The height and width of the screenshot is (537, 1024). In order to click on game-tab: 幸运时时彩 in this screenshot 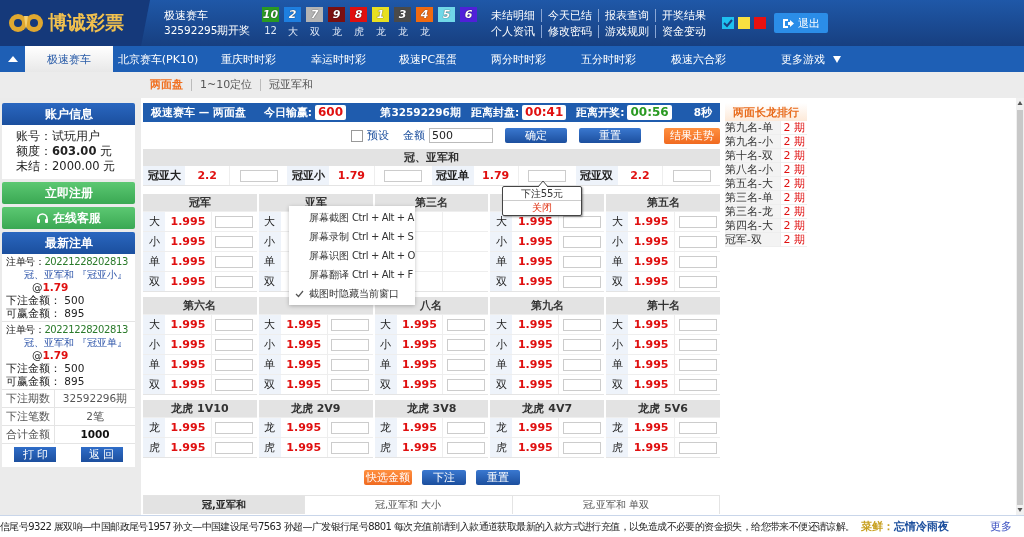, I will do `click(338, 59)`.